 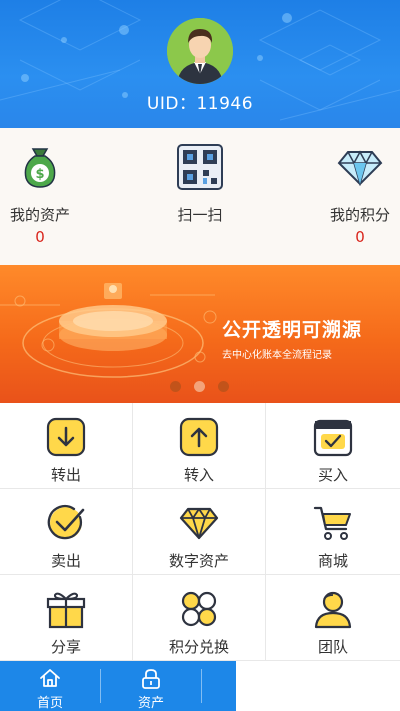 I want to click on team-label: 团队, so click(x=332, y=647).